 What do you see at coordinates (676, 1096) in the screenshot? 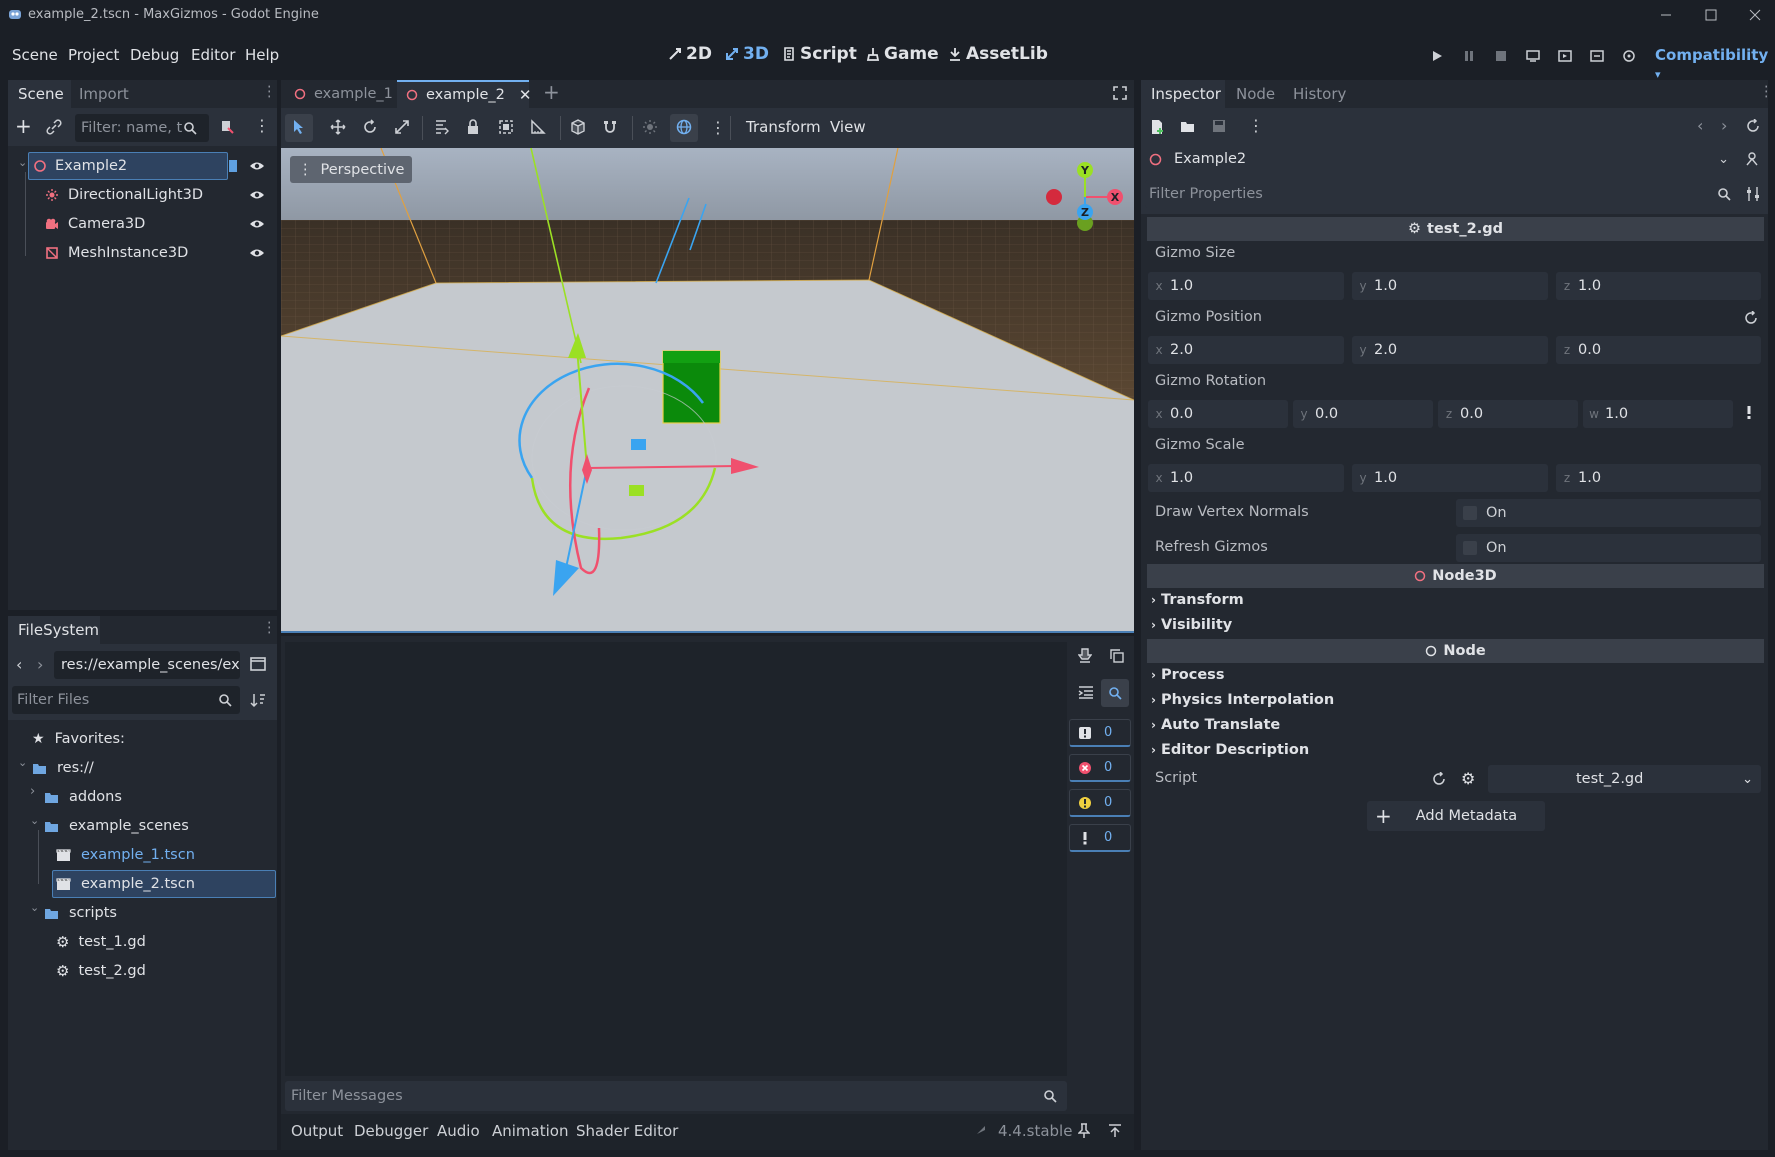
I see `filter-messages-input: Filter Messages` at bounding box center [676, 1096].